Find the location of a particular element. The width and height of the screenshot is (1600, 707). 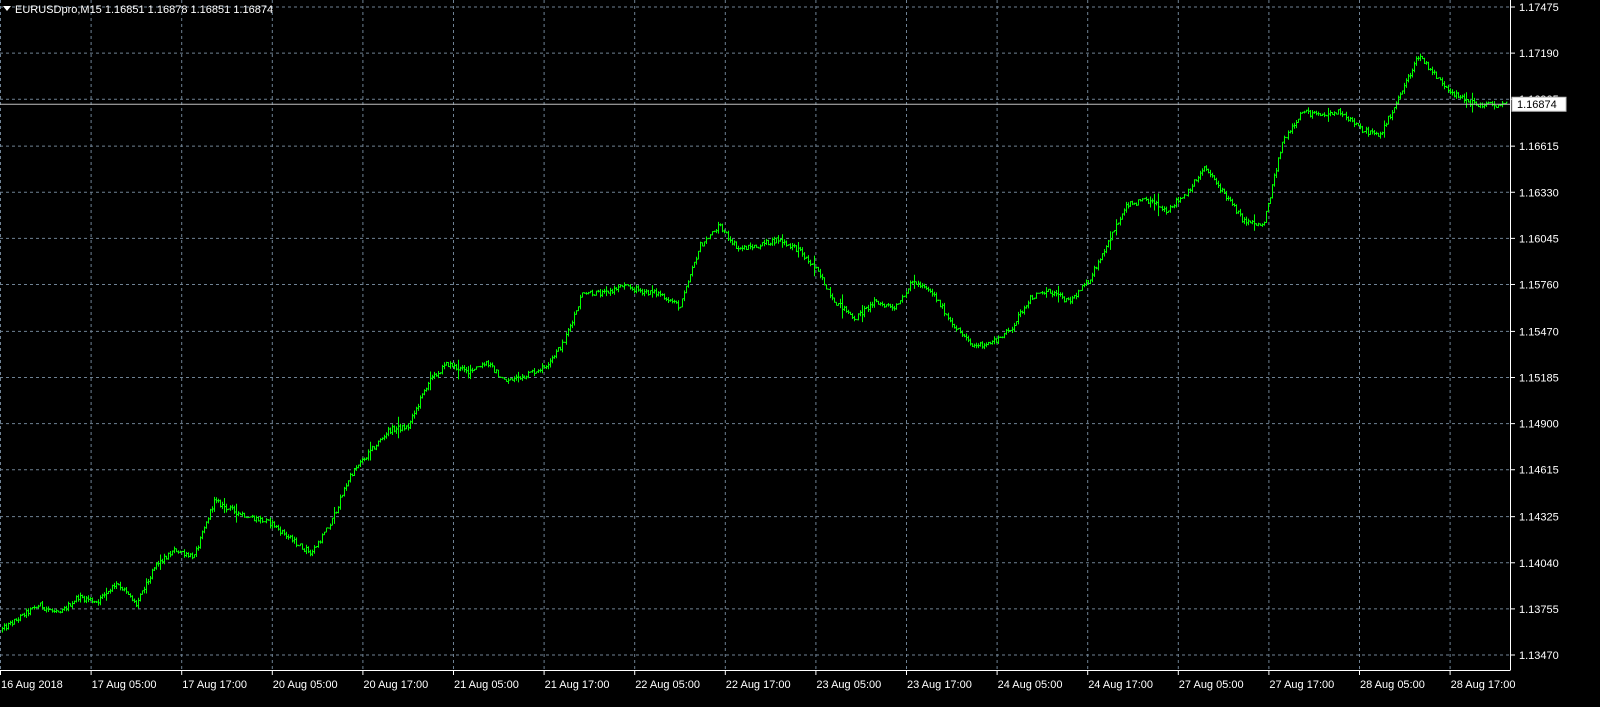

time-tick-label: 16 Aug 2018 is located at coordinates (32, 685).